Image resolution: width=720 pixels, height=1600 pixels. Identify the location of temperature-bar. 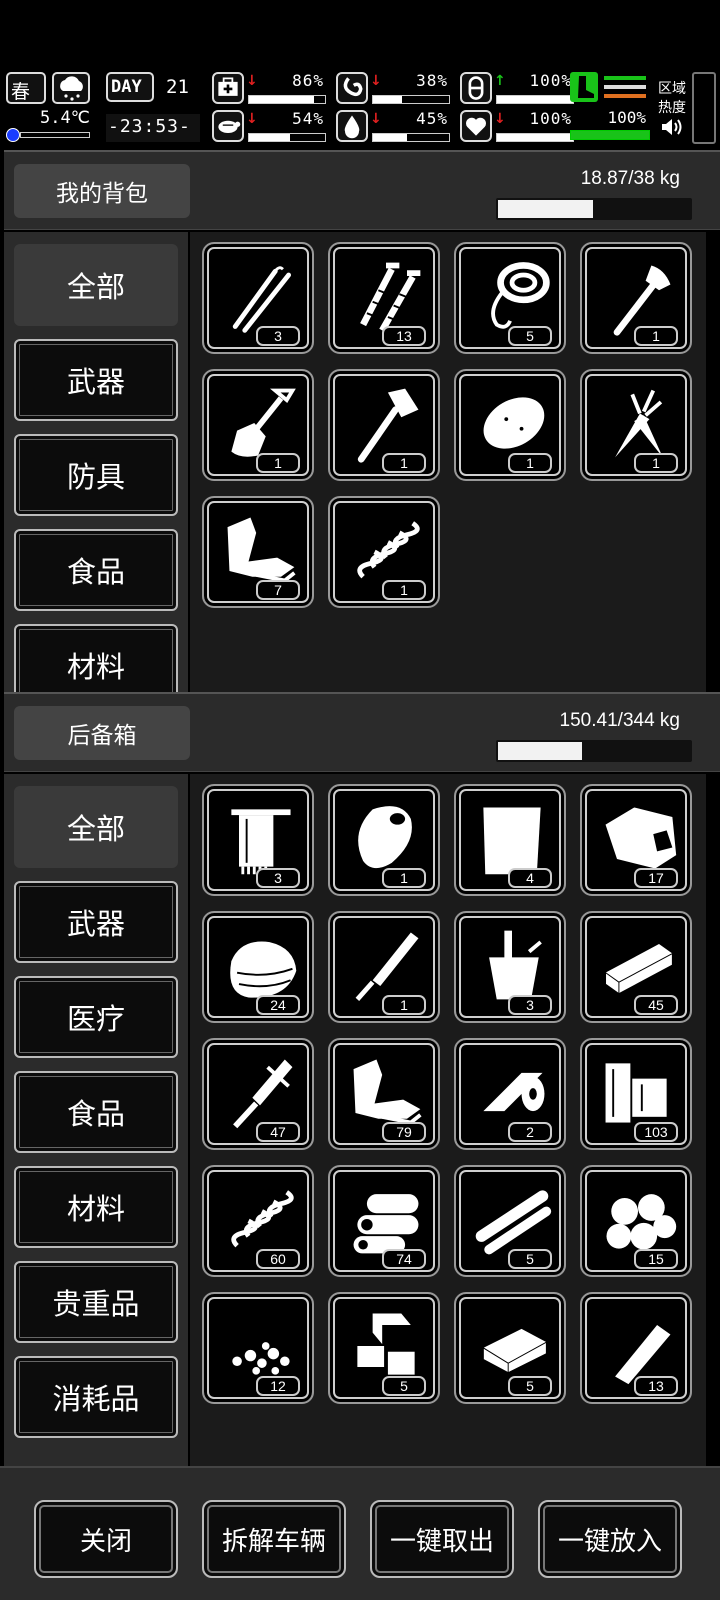
(48, 135).